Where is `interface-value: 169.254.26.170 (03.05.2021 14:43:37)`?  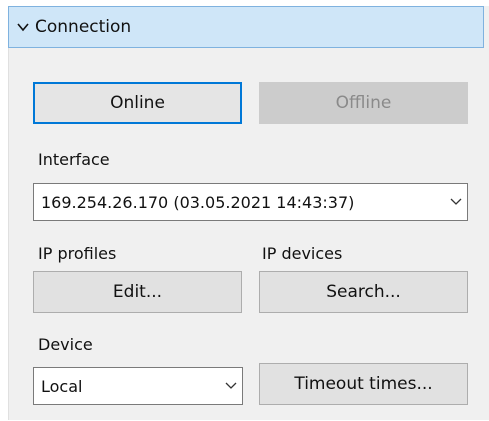
interface-value: 169.254.26.170 (03.05.2021 14:43:37) is located at coordinates (198, 202).